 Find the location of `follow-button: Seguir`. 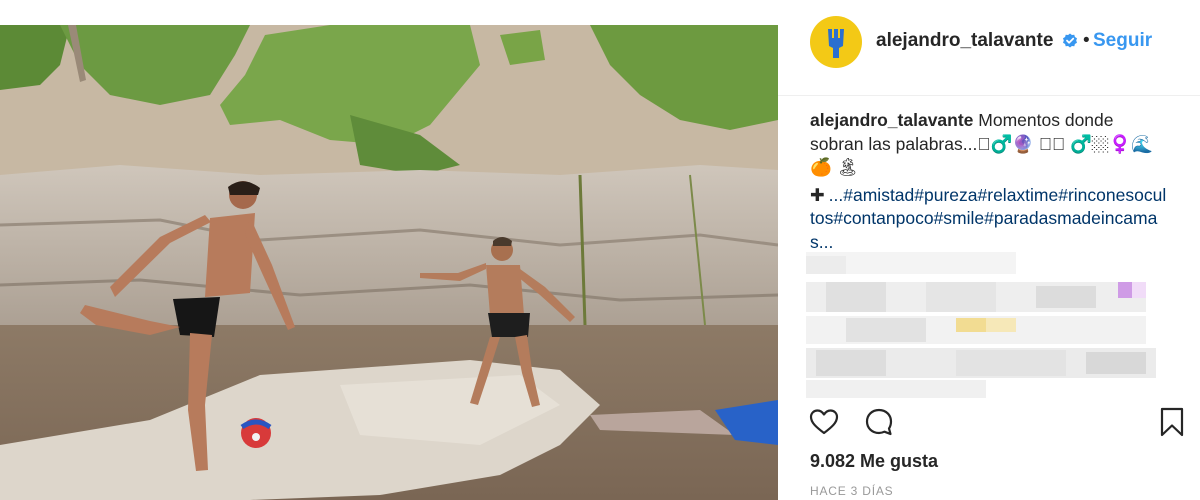

follow-button: Seguir is located at coordinates (1122, 41).